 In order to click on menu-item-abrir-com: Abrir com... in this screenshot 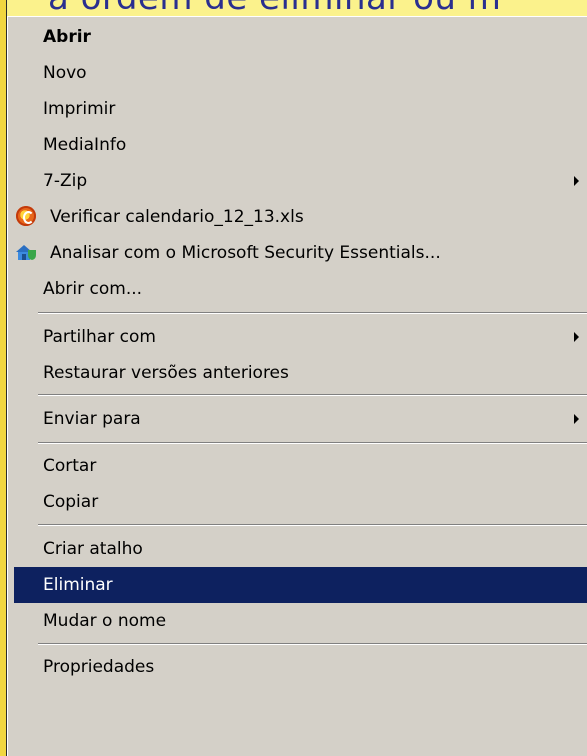, I will do `click(300, 289)`.